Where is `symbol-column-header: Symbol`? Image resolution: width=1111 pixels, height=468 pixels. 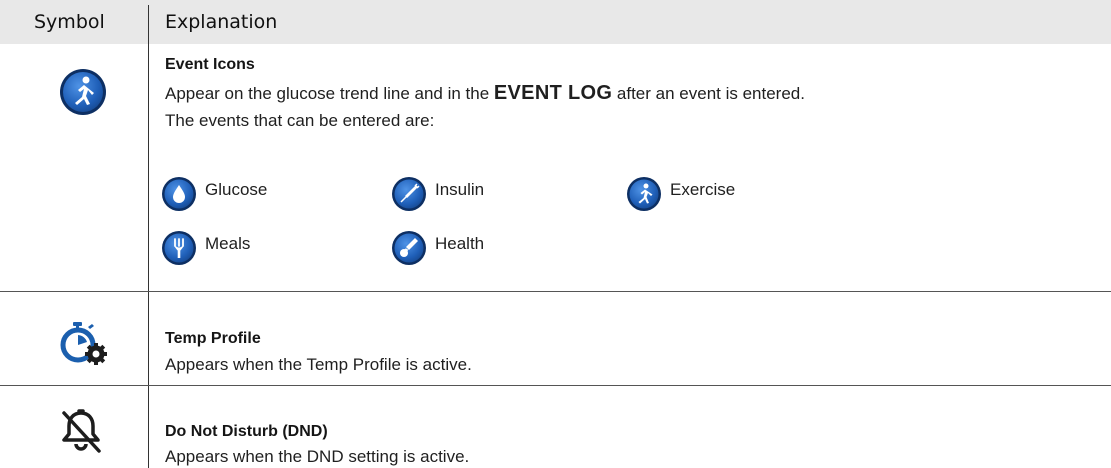 symbol-column-header: Symbol is located at coordinates (69, 22).